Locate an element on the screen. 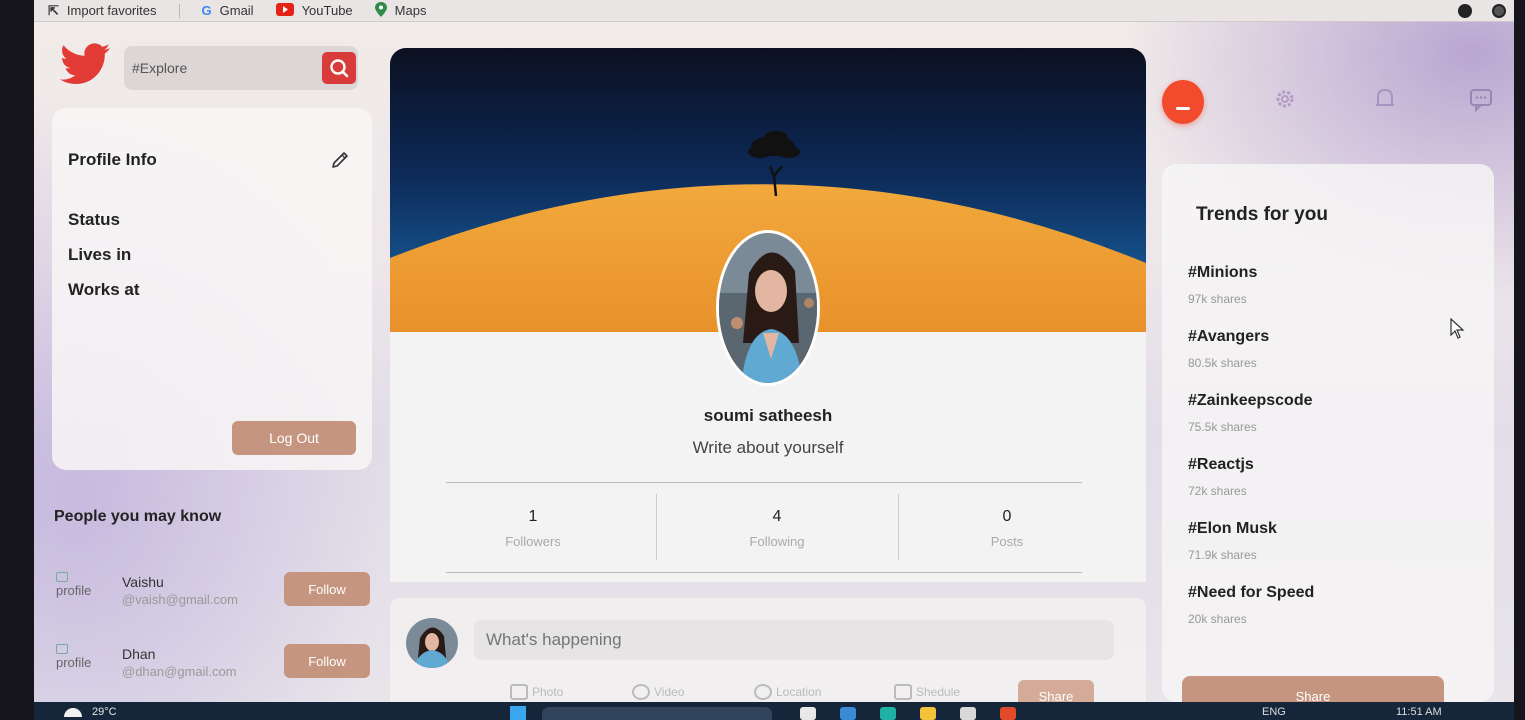  location-icon is located at coordinates (763, 692).